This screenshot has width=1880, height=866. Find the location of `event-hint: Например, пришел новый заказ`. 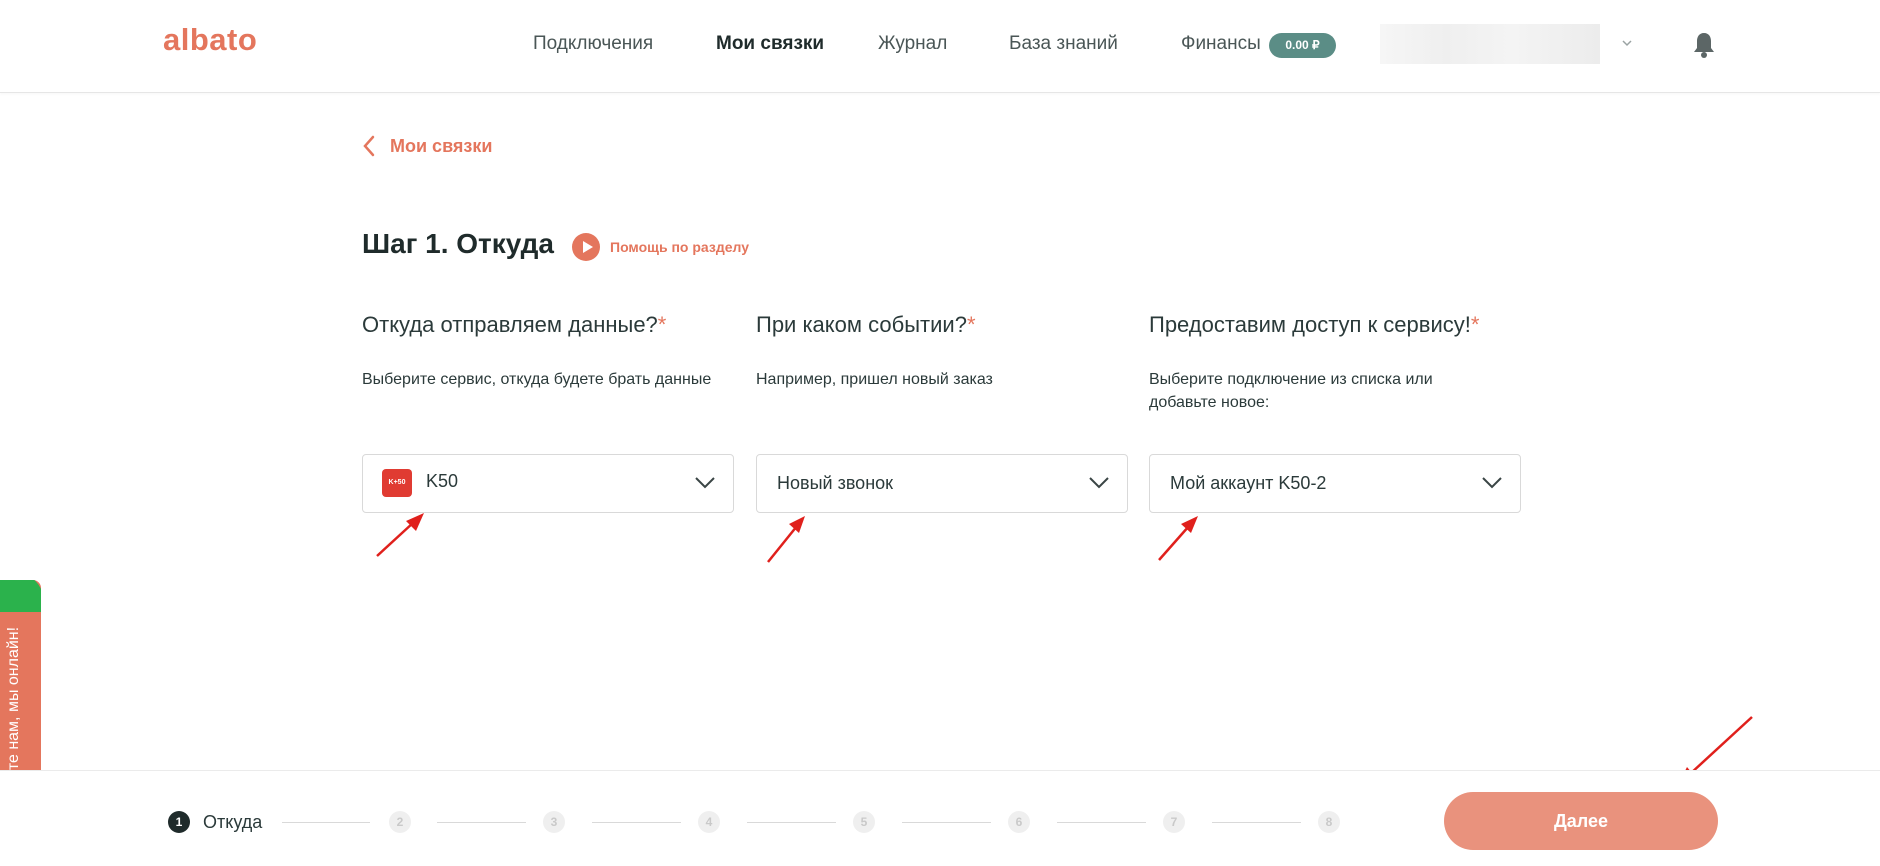

event-hint: Например, пришел новый заказ is located at coordinates (874, 379).